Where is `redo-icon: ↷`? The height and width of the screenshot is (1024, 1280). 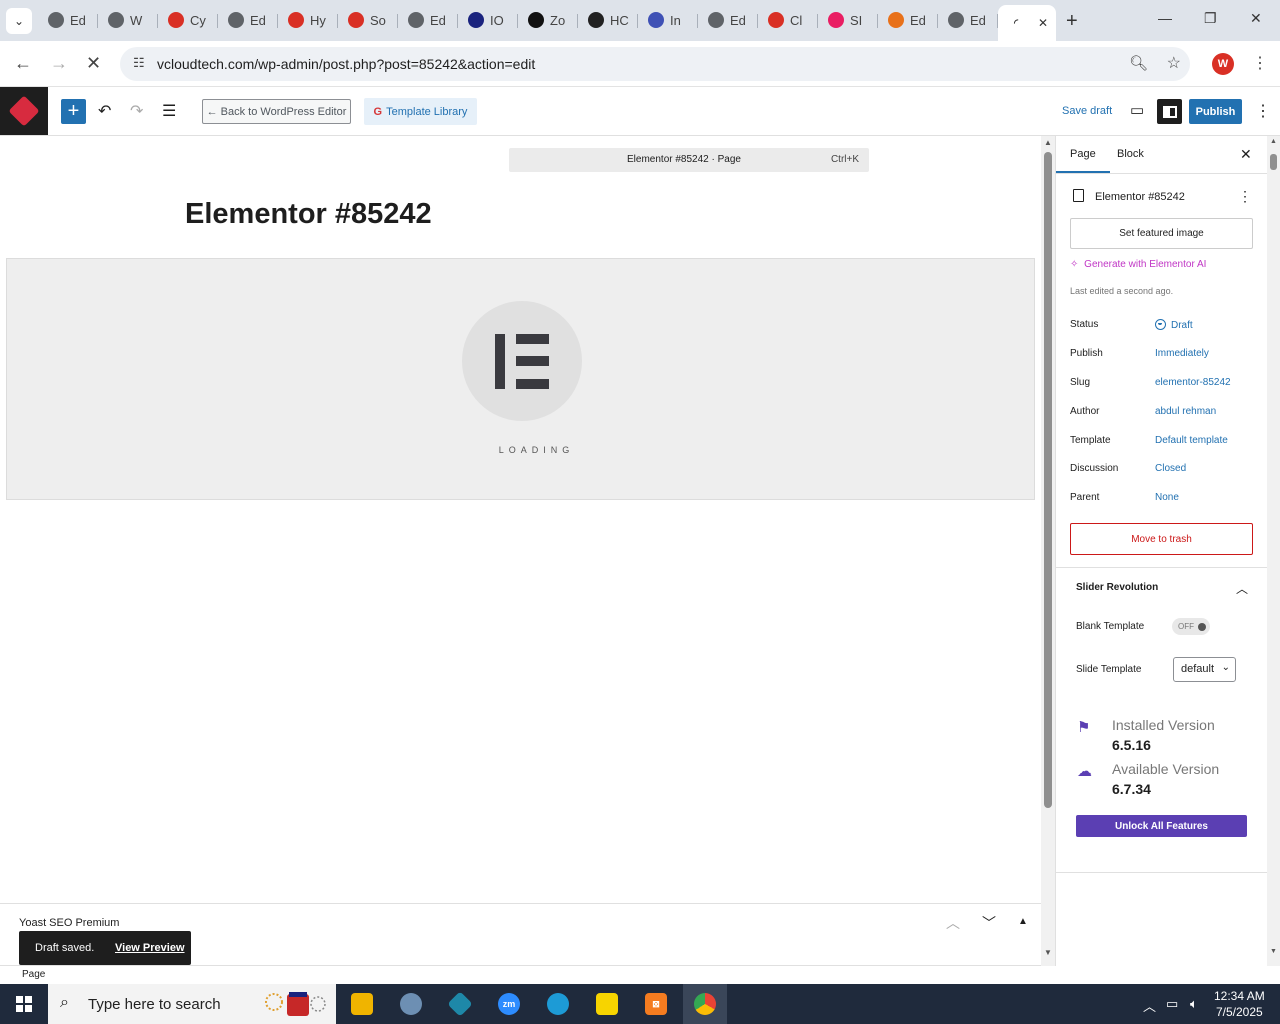 redo-icon: ↷ is located at coordinates (136, 111).